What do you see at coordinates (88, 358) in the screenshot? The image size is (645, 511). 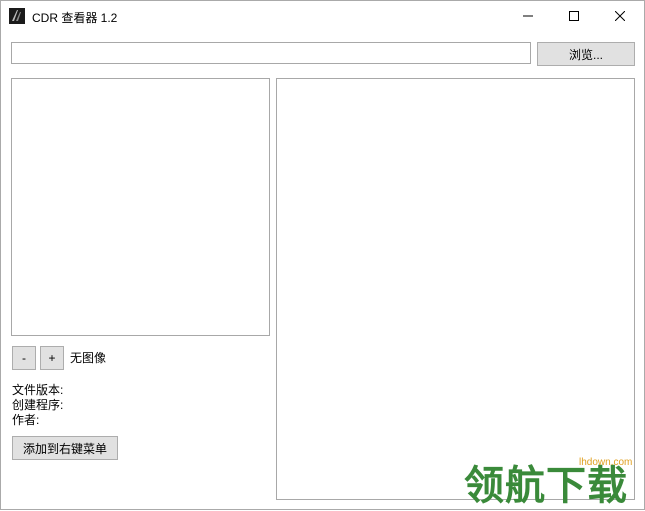 I see `no-image-label: 无图像` at bounding box center [88, 358].